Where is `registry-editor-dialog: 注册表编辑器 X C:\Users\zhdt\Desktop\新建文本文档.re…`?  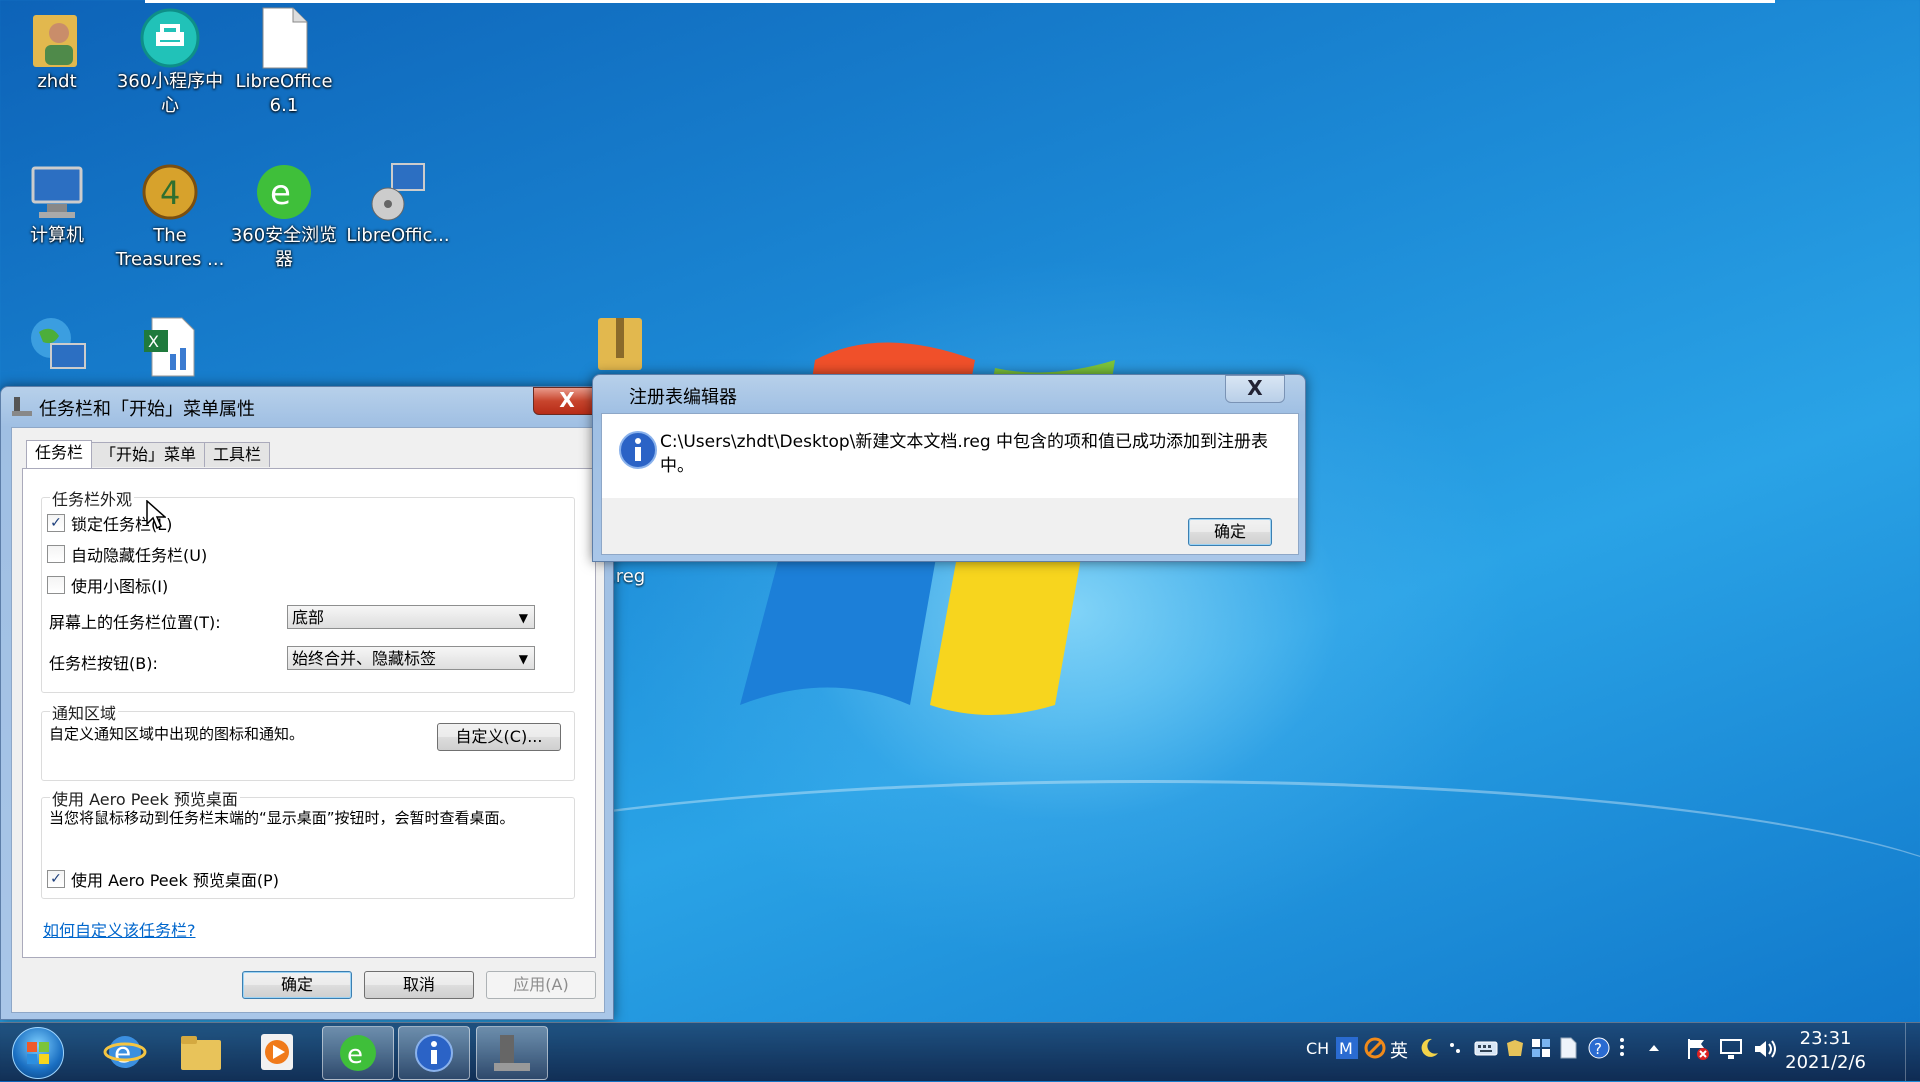
registry-editor-dialog: 注册表编辑器 X C:\Users\zhdt\Desktop\新建文本文档.re… is located at coordinates (949, 468).